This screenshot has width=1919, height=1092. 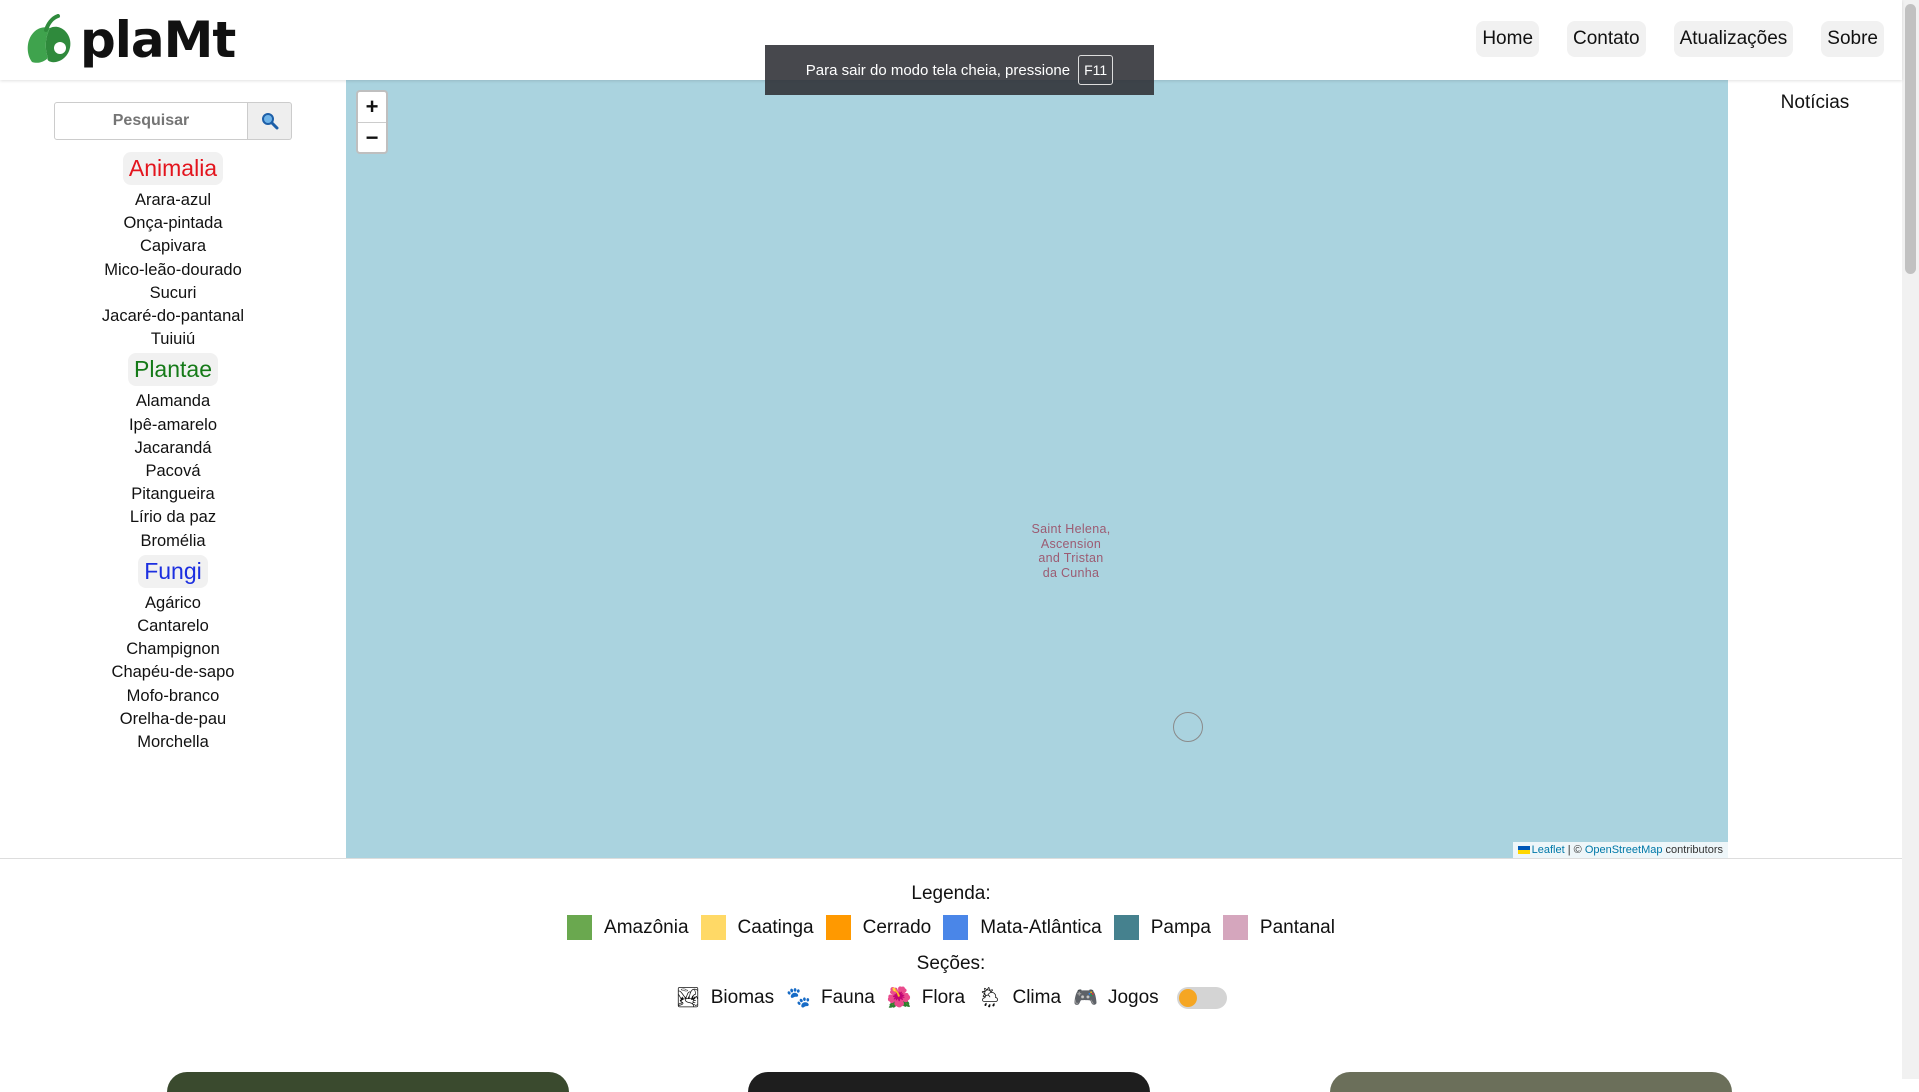 What do you see at coordinates (951, 963) in the screenshot?
I see `sections-title: Seções:` at bounding box center [951, 963].